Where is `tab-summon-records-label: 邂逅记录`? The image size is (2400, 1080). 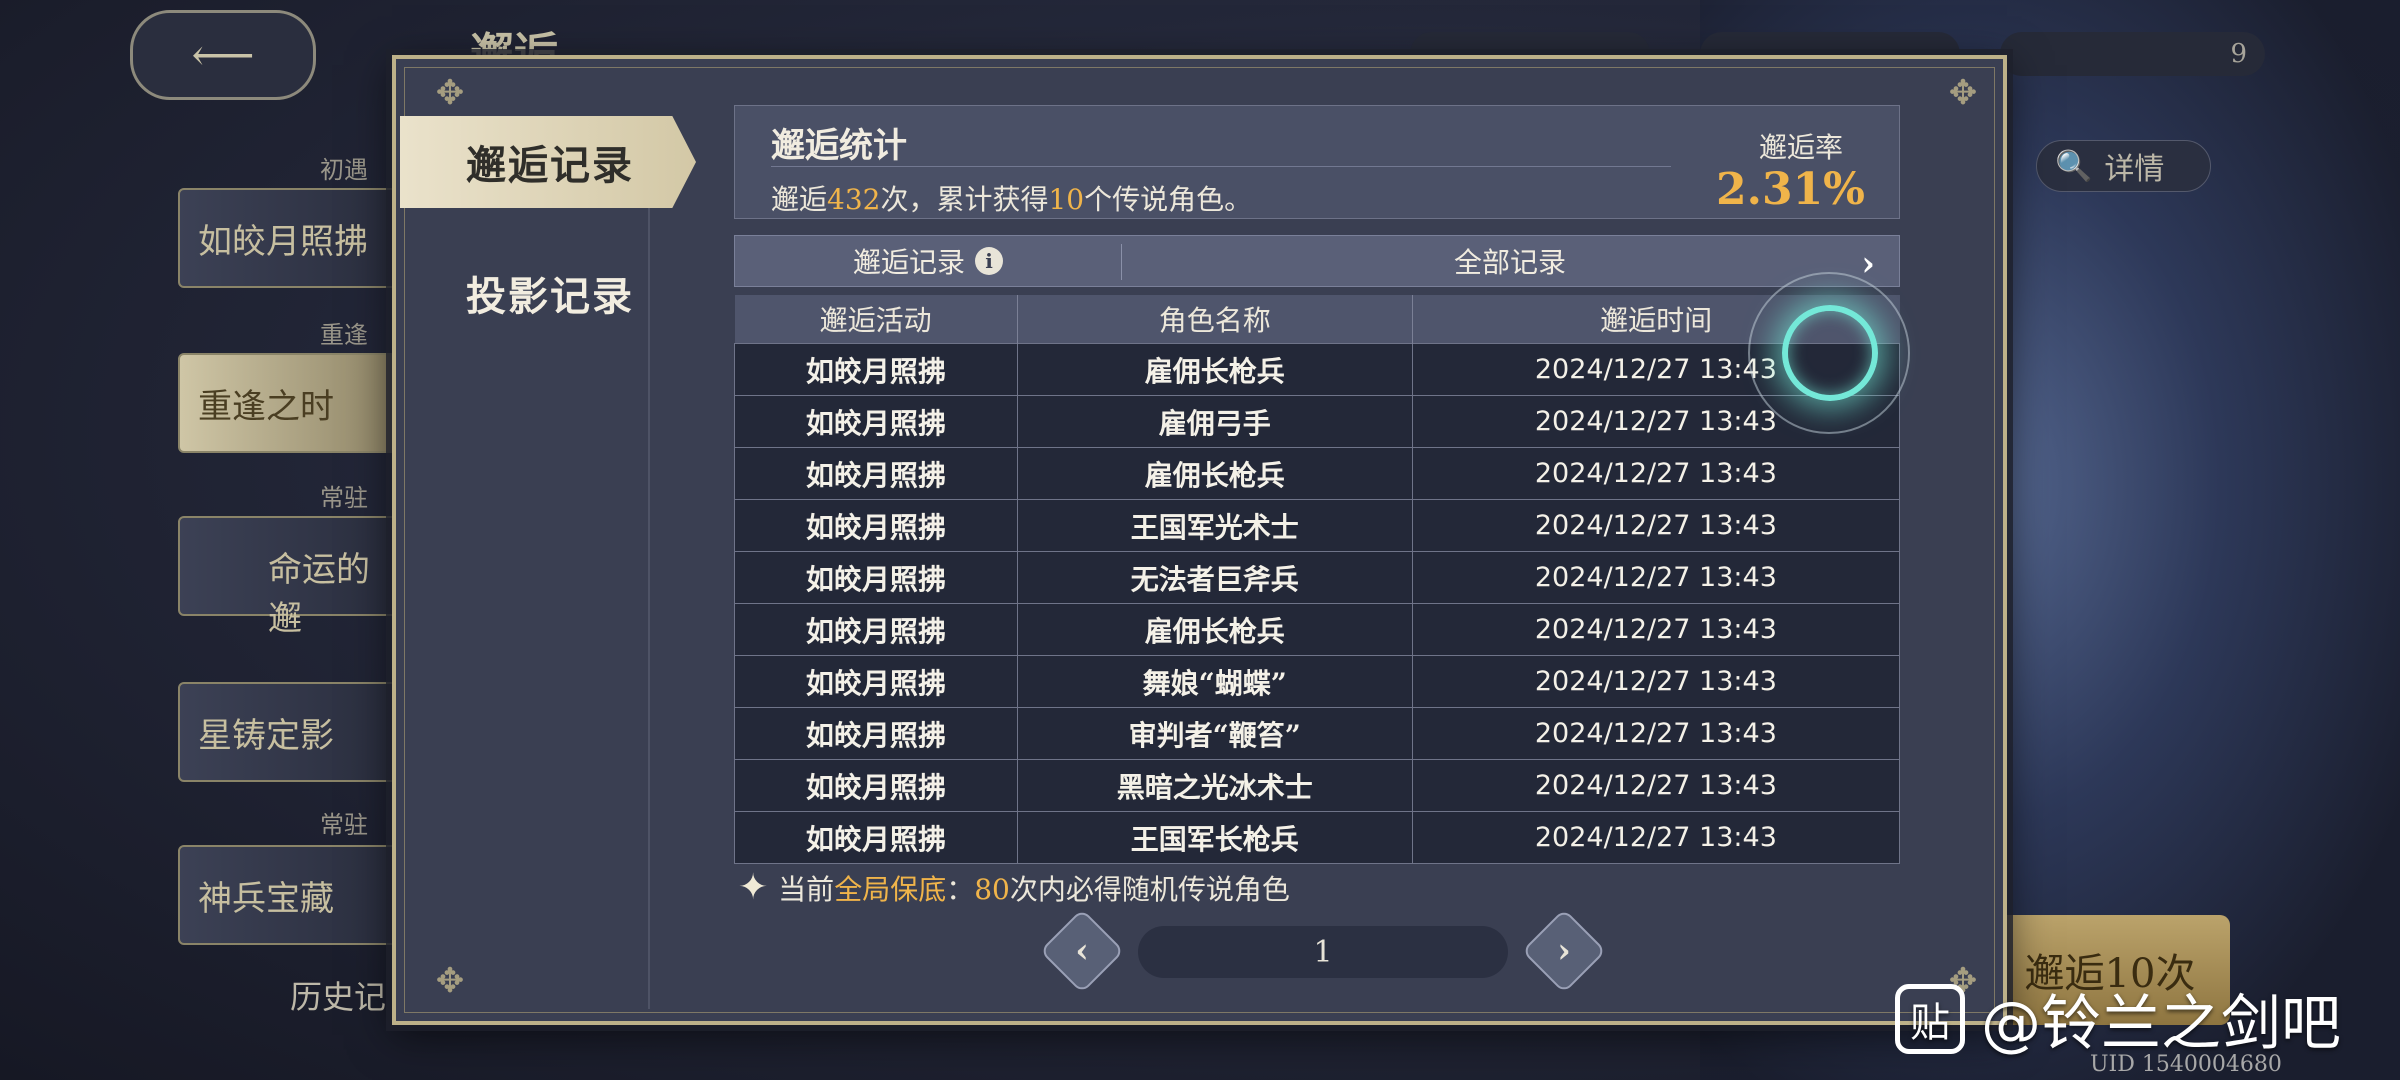 tab-summon-records-label: 邂逅记录 is located at coordinates (550, 165).